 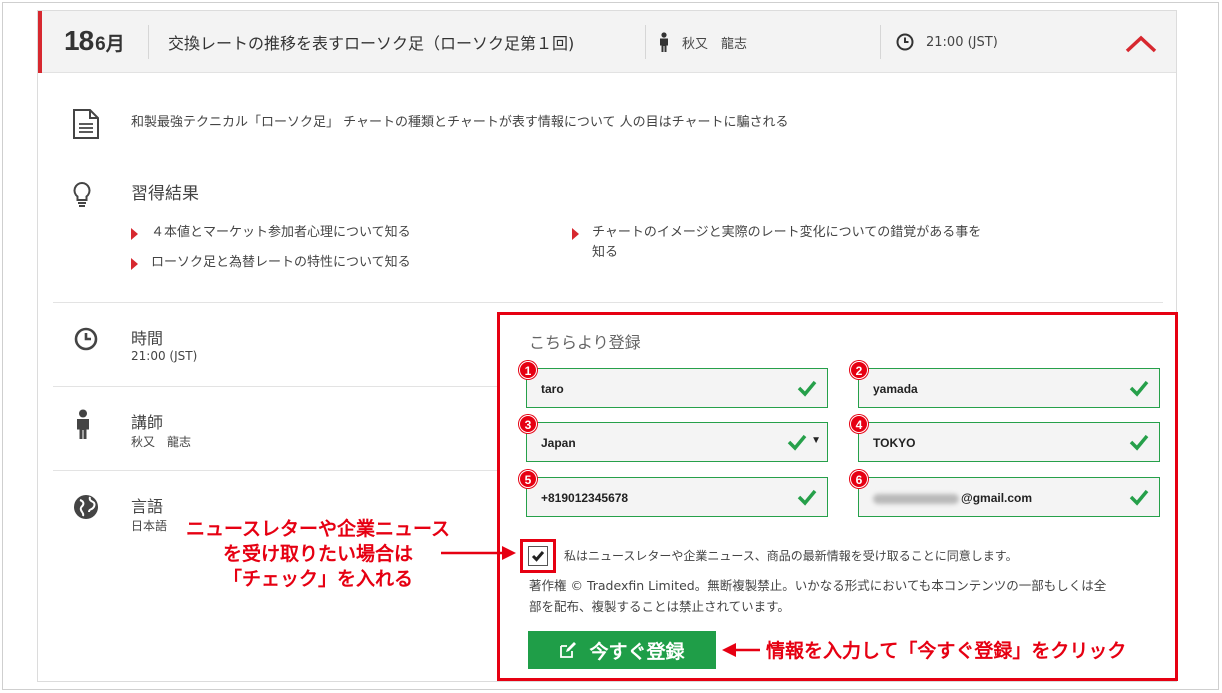 I want to click on submit-annotation: 情報を入力して「今すぐ登録」をクリック, so click(x=946, y=651).